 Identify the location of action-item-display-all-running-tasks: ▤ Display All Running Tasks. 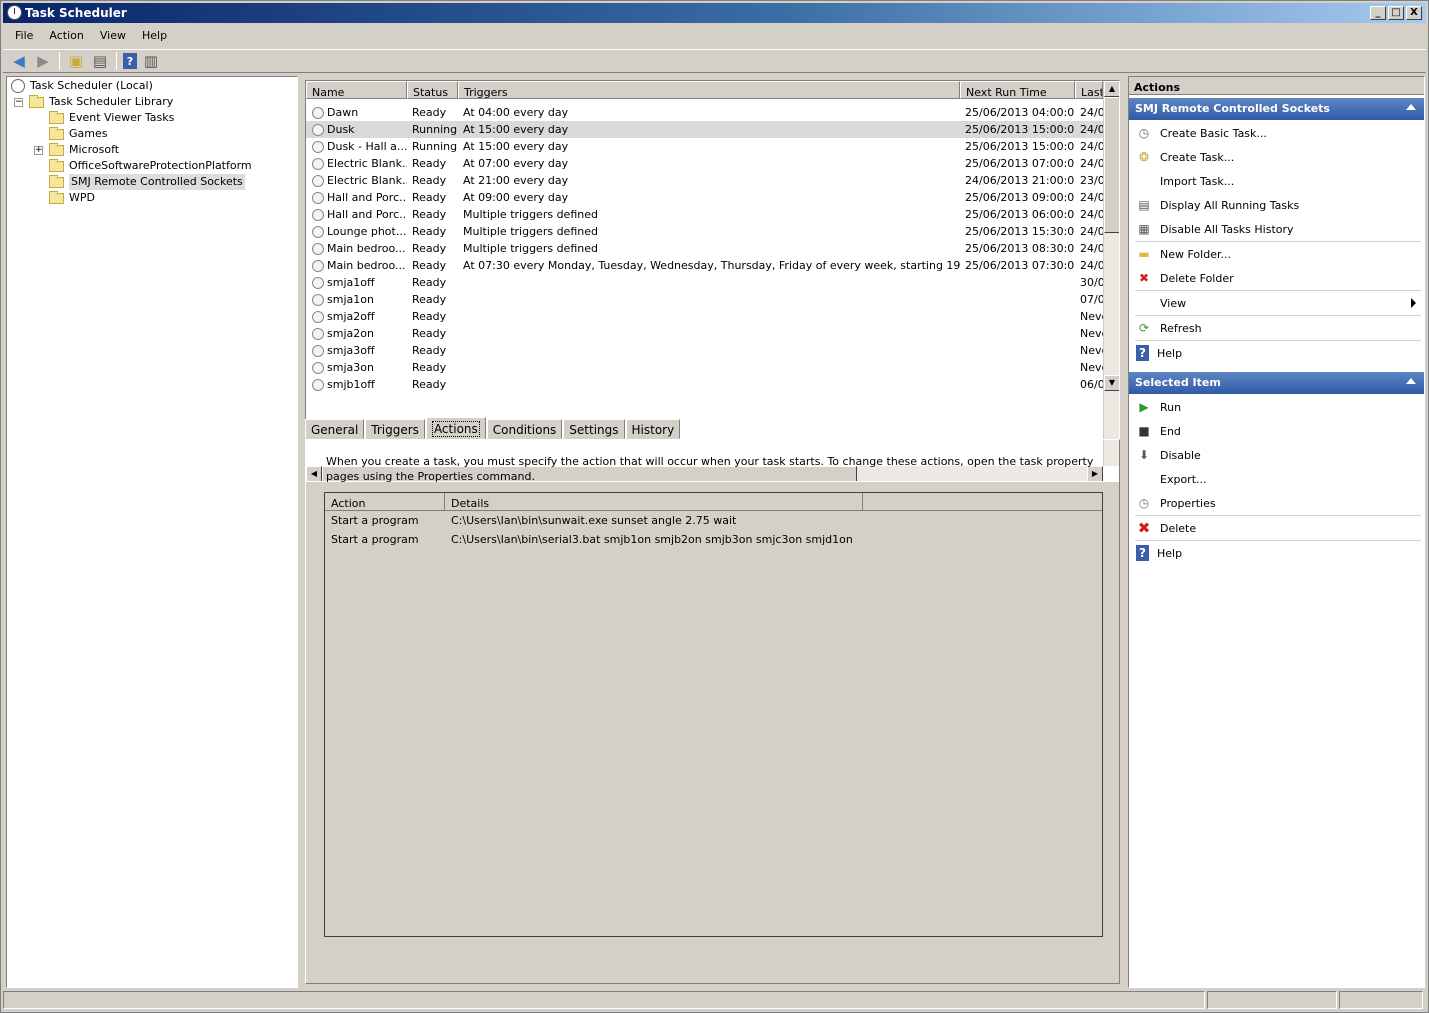
(1276, 205).